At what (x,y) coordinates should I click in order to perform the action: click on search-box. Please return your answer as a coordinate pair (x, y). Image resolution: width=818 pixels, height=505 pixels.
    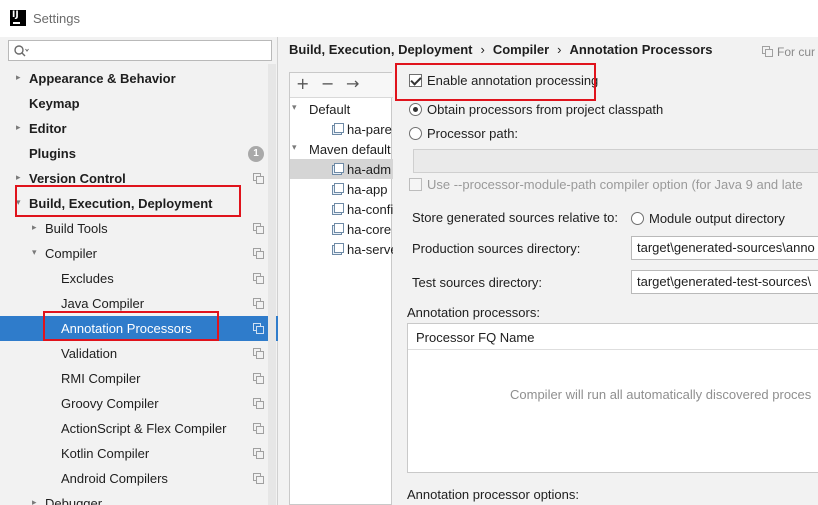
    Looking at the image, I should click on (140, 50).